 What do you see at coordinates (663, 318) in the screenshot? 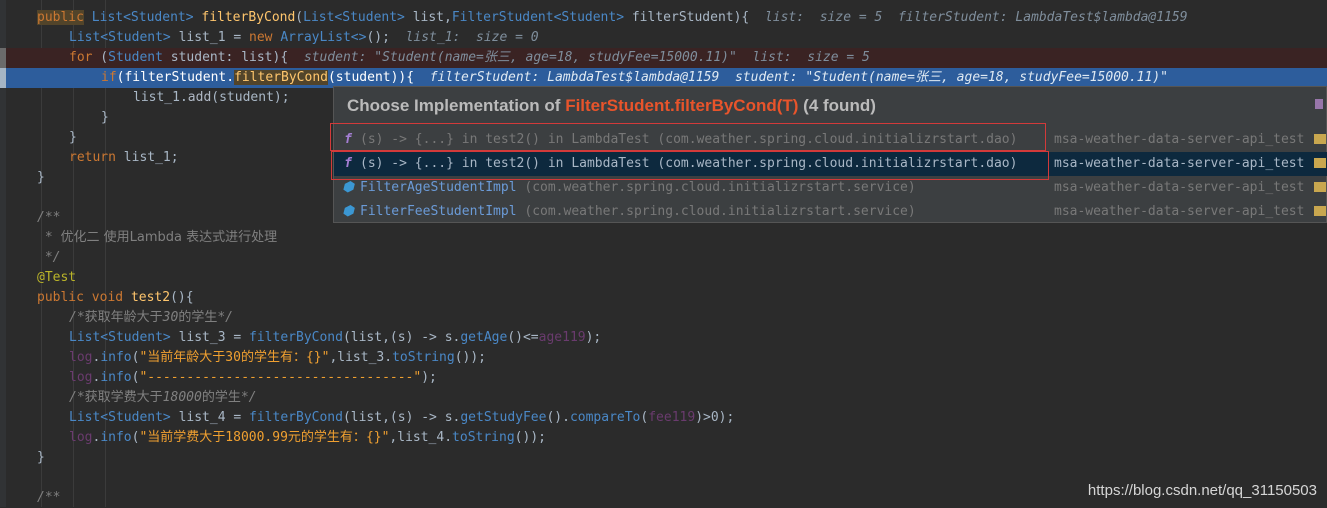
I see `code-line-16: /*获取年龄大于30的学生*/` at bounding box center [663, 318].